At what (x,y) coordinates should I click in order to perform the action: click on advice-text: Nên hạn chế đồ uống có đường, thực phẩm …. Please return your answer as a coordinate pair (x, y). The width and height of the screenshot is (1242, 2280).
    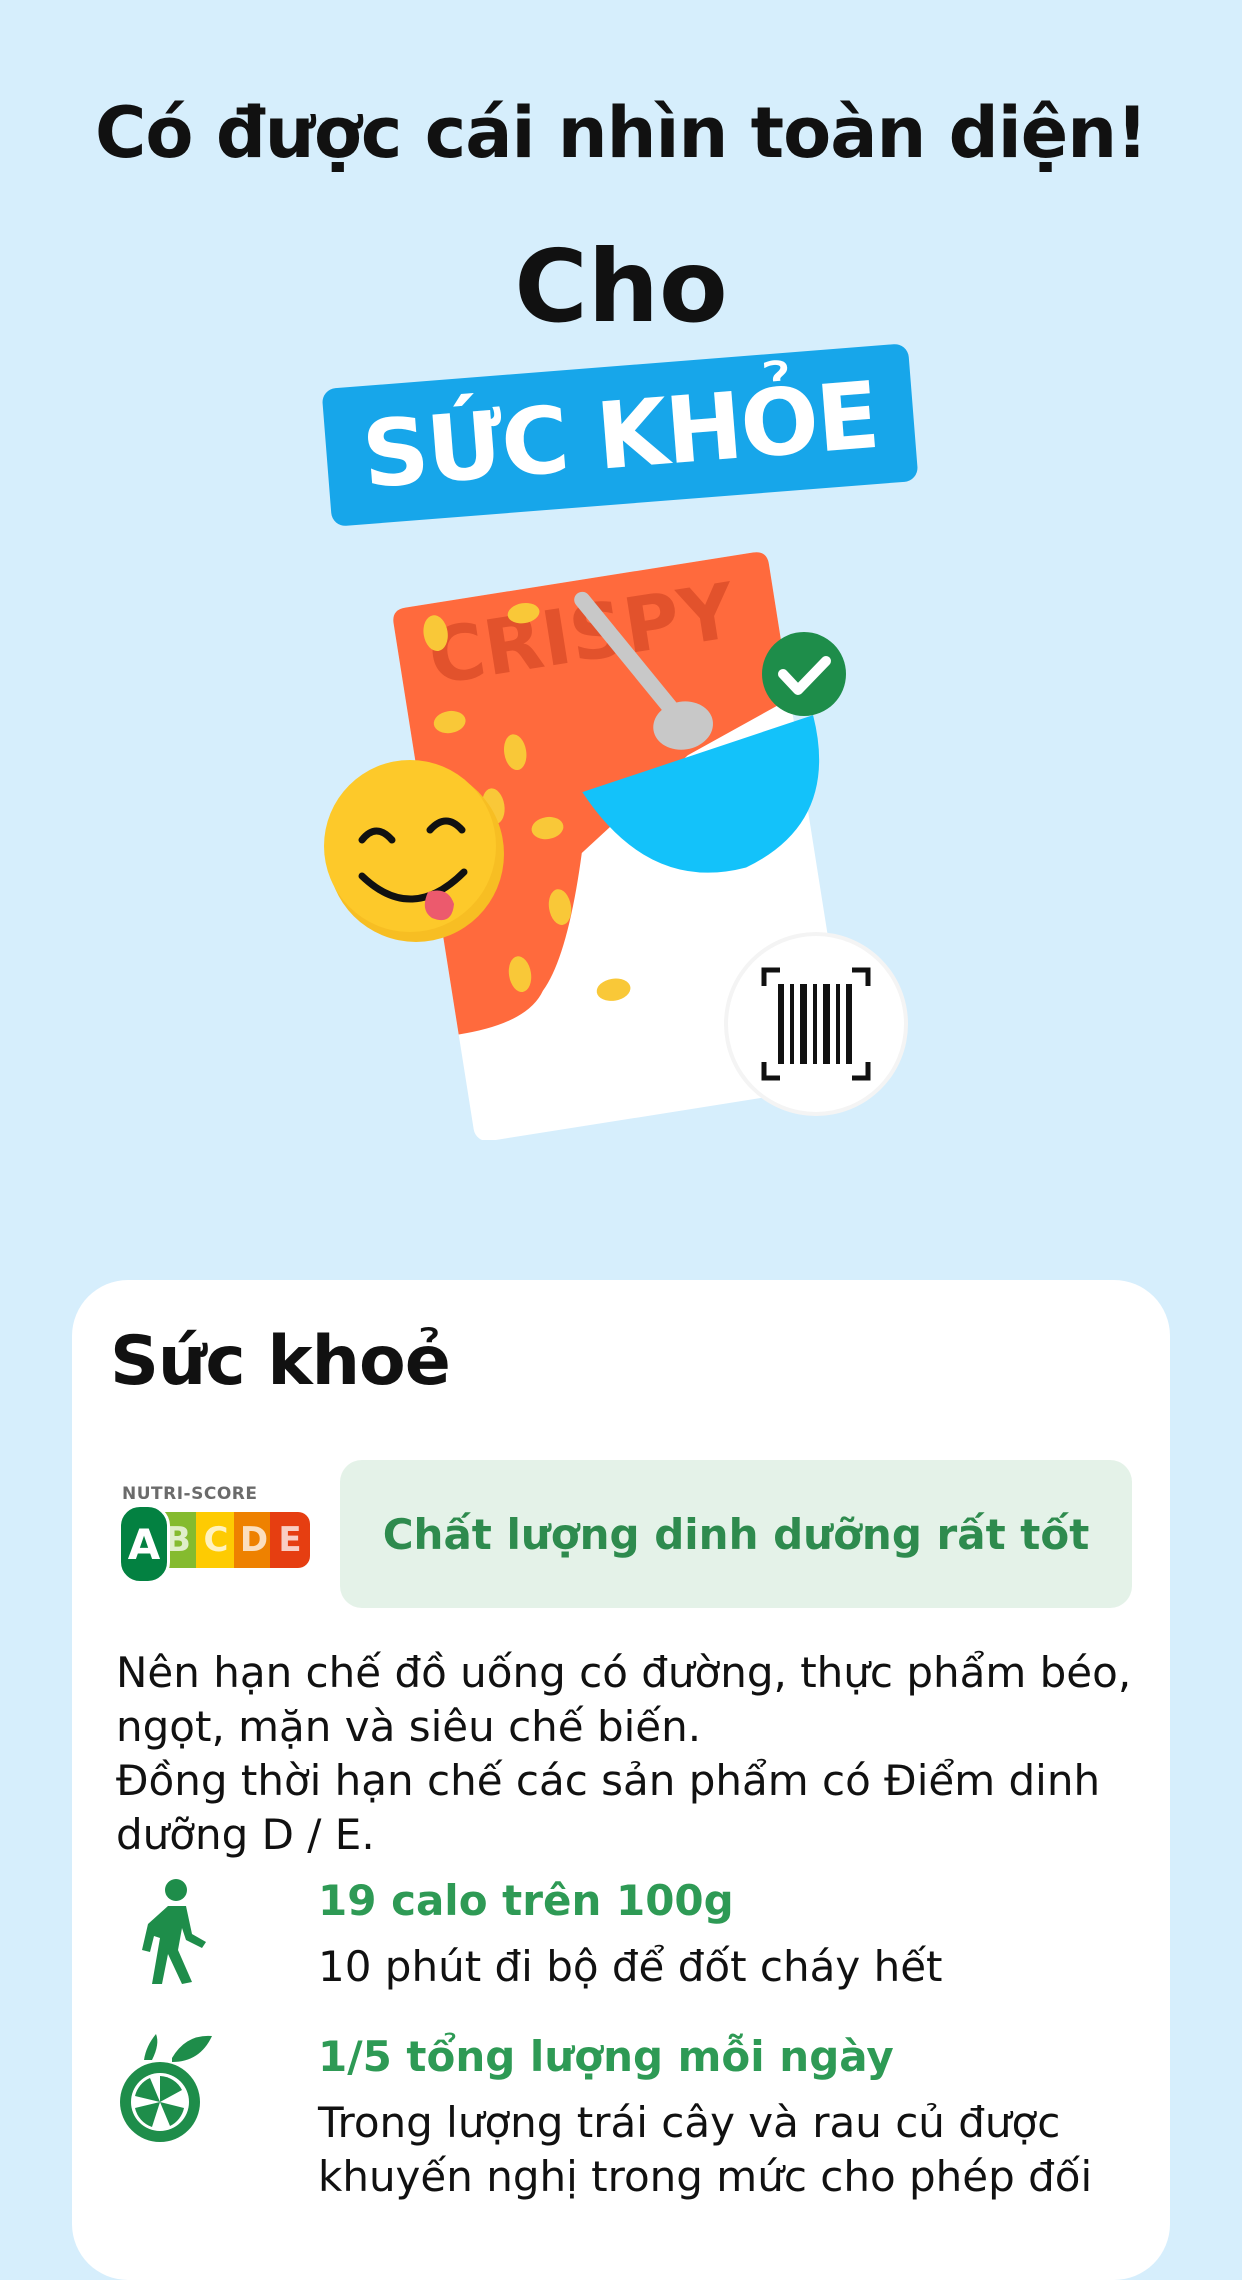
    Looking at the image, I should click on (626, 1754).